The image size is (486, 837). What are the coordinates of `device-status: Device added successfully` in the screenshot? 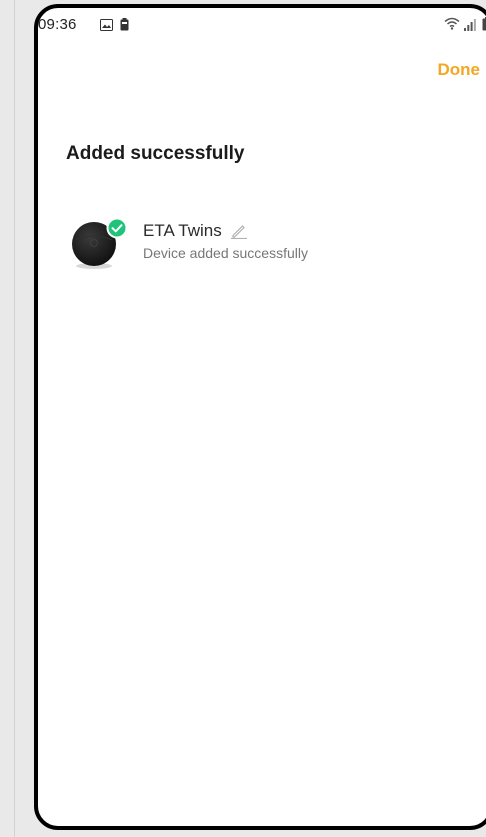 It's located at (225, 253).